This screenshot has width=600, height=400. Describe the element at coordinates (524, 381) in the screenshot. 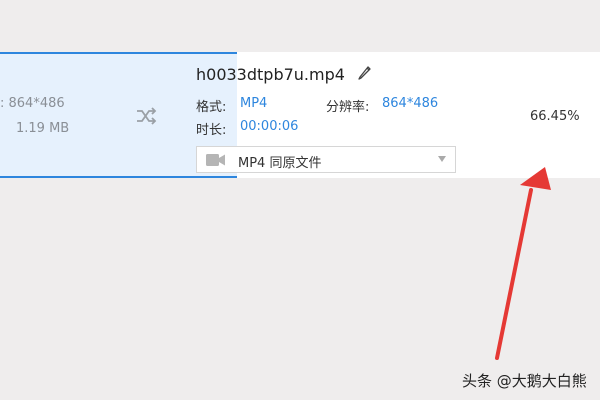

I see `watermark: 头条 @大鹅大白熊` at that location.